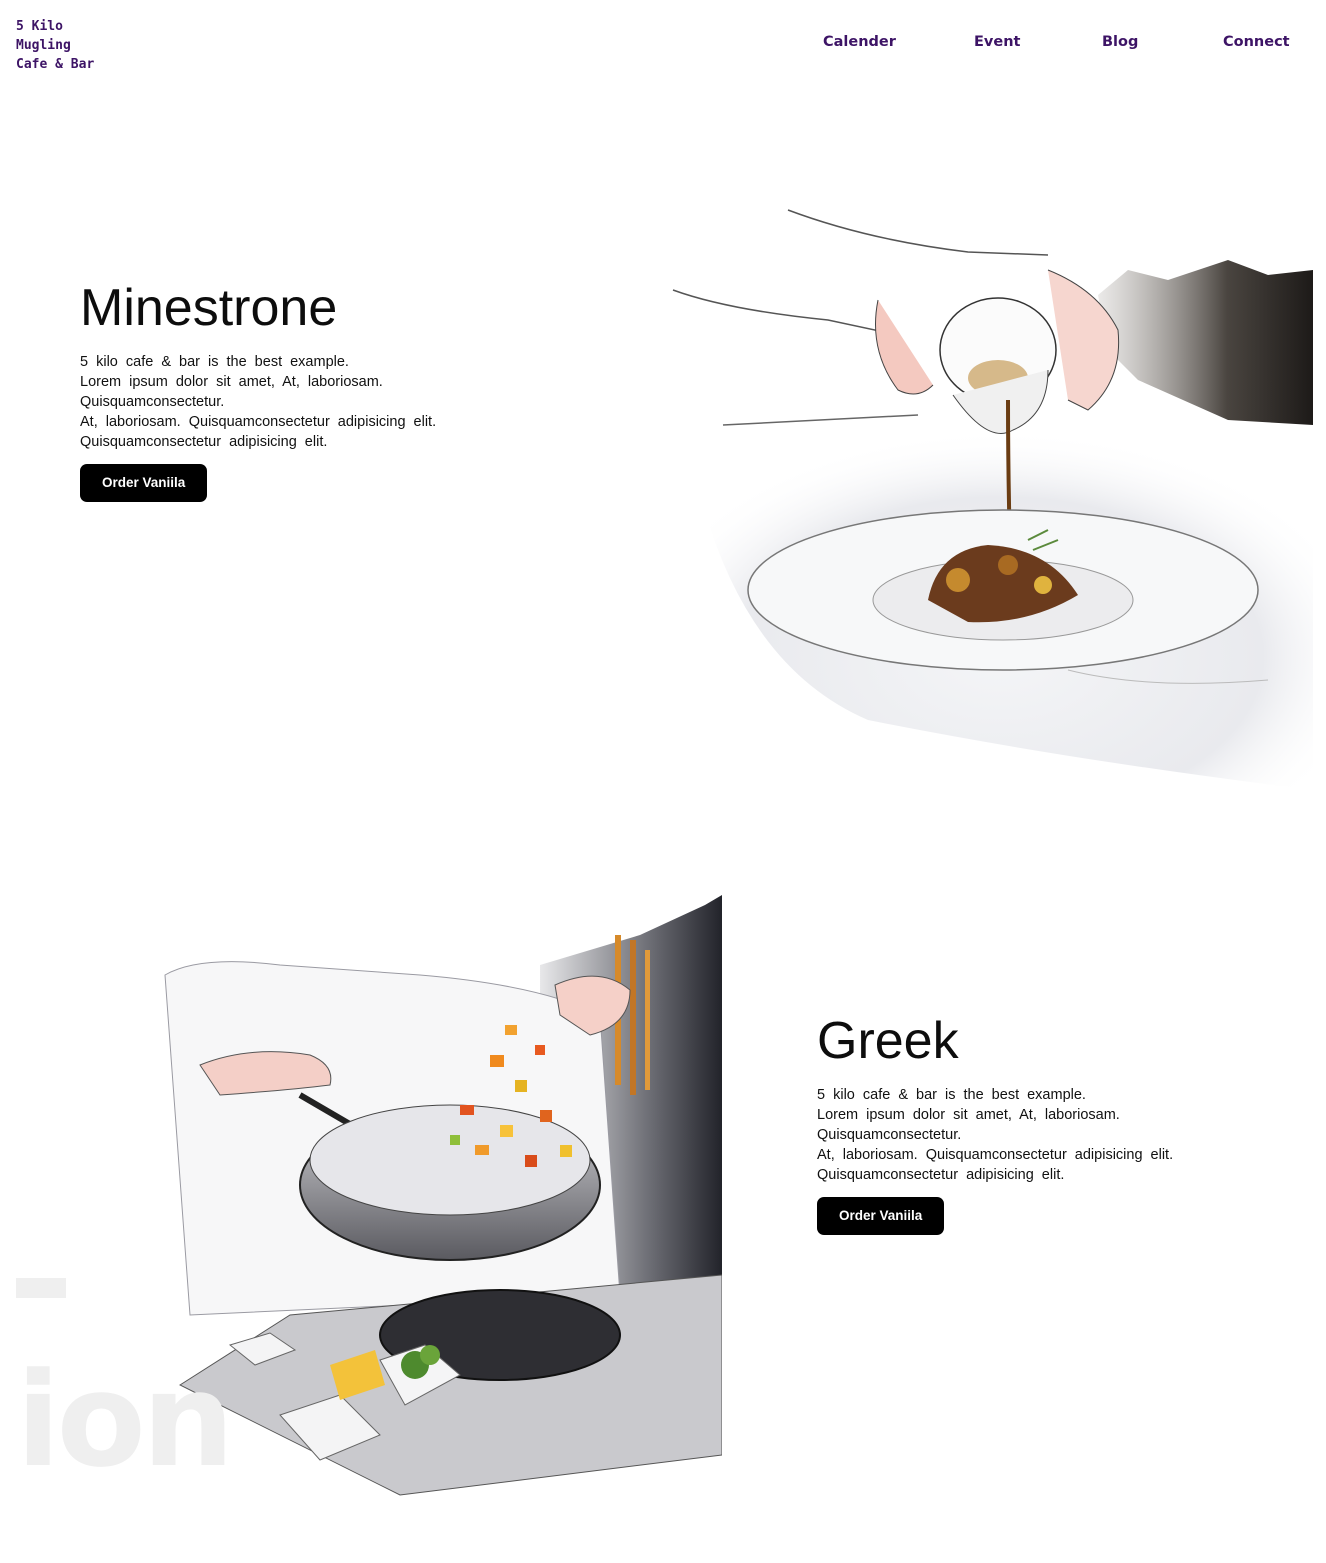 This screenshot has height=1563, width=1326. What do you see at coordinates (125, 1420) in the screenshot?
I see `background-watermark: ion` at bounding box center [125, 1420].